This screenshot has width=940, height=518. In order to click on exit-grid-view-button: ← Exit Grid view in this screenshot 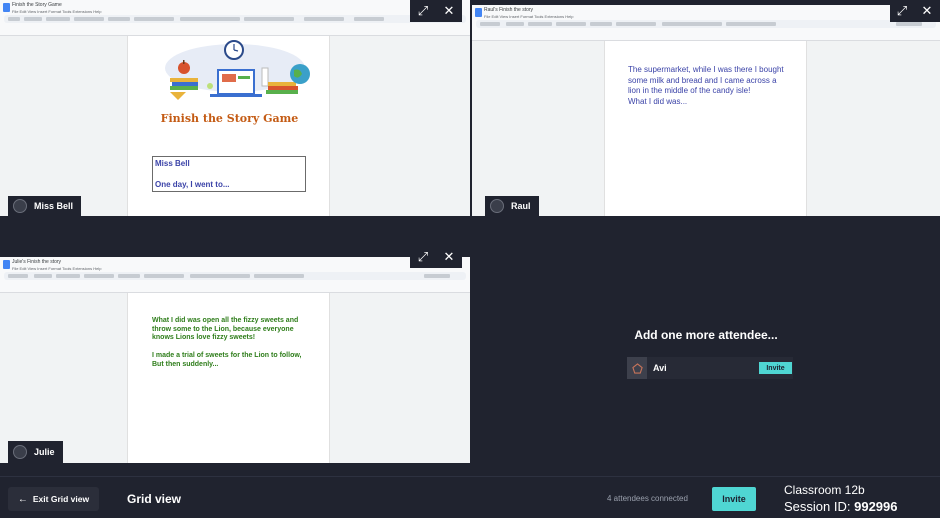, I will do `click(53, 499)`.